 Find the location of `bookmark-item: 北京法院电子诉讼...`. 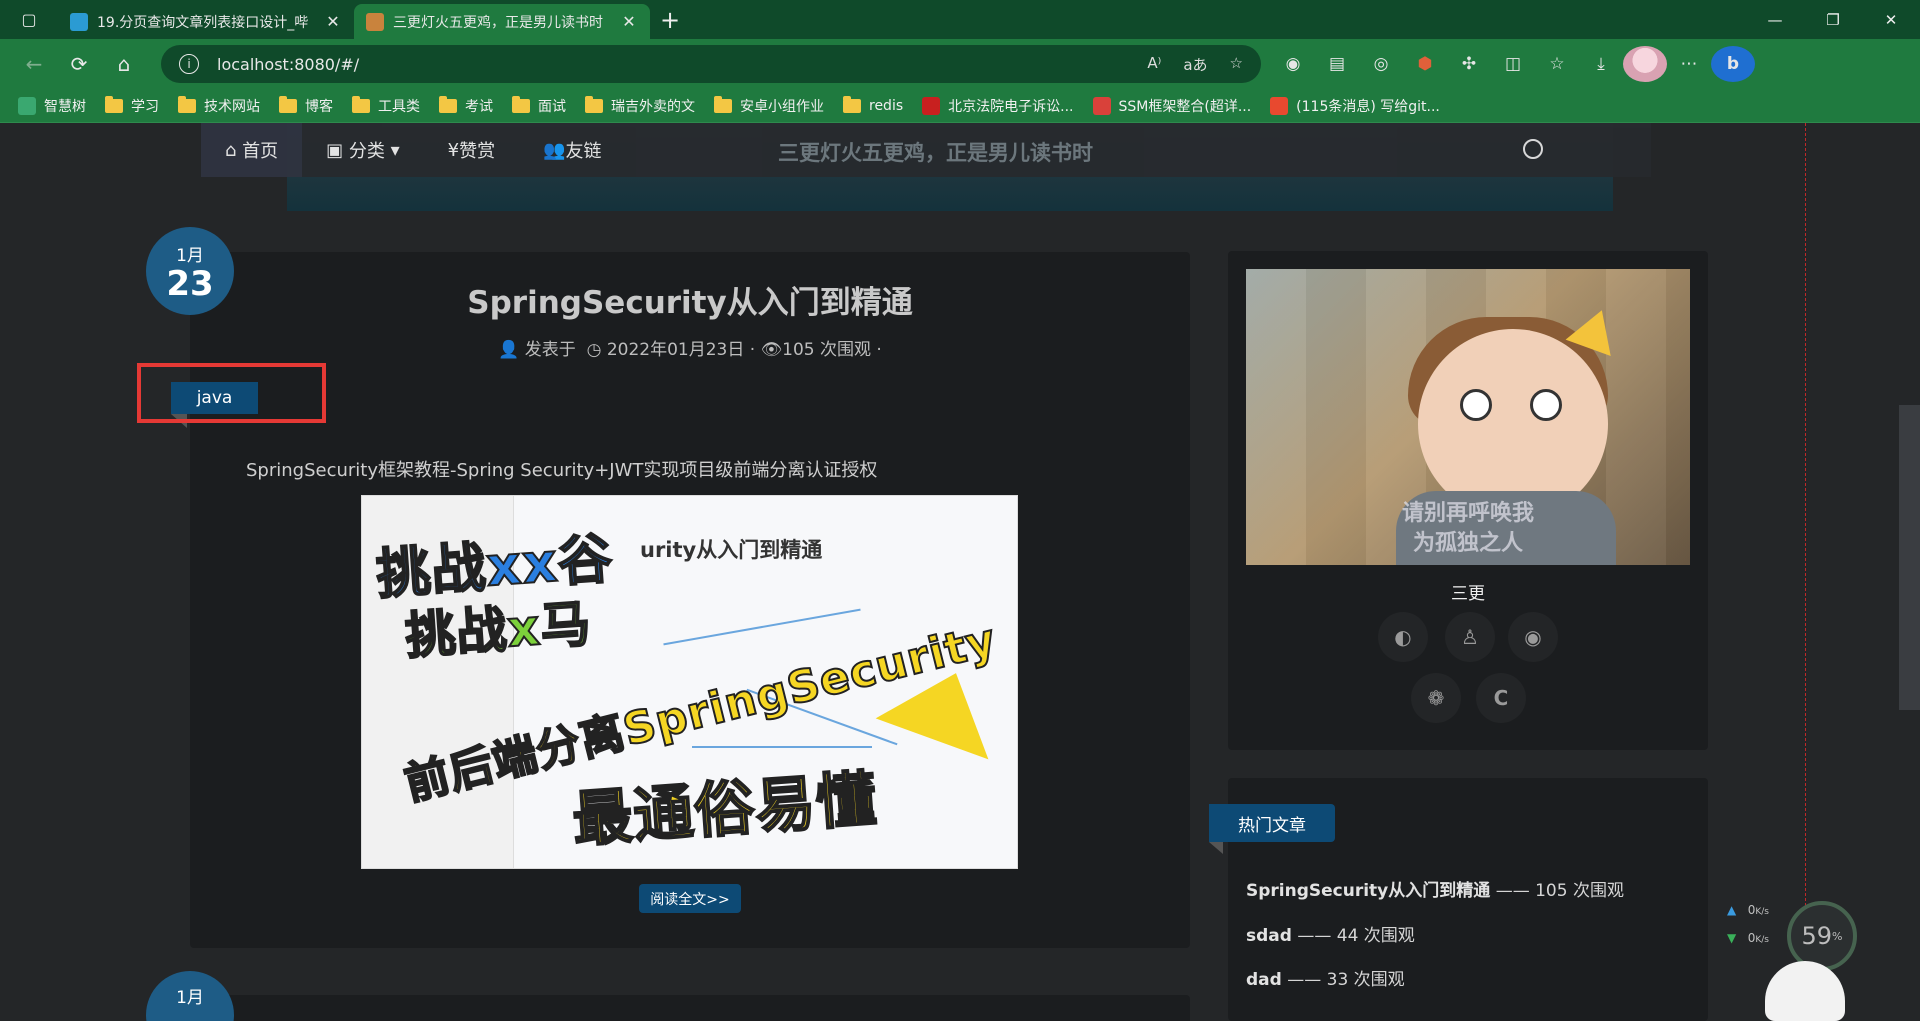

bookmark-item: 北京法院电子诉讼... is located at coordinates (998, 106).